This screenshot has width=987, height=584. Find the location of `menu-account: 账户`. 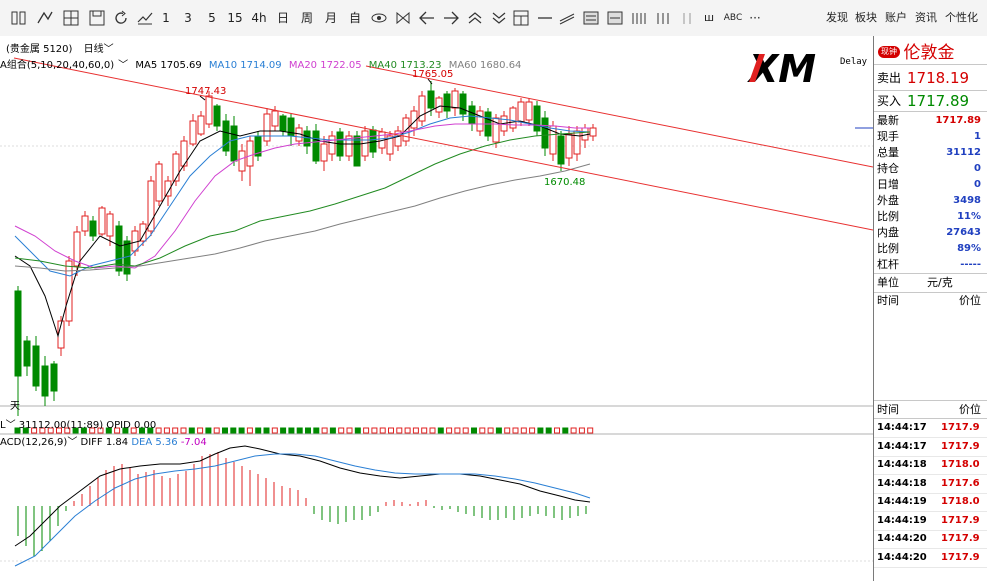

menu-account: 账户 is located at coordinates (896, 18).